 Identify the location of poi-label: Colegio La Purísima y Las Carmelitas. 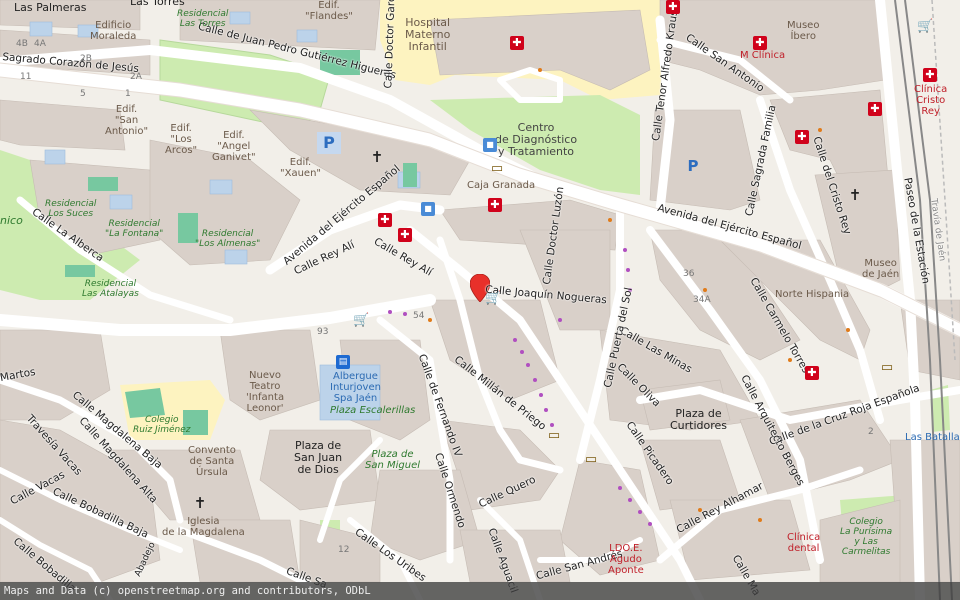
(866, 537).